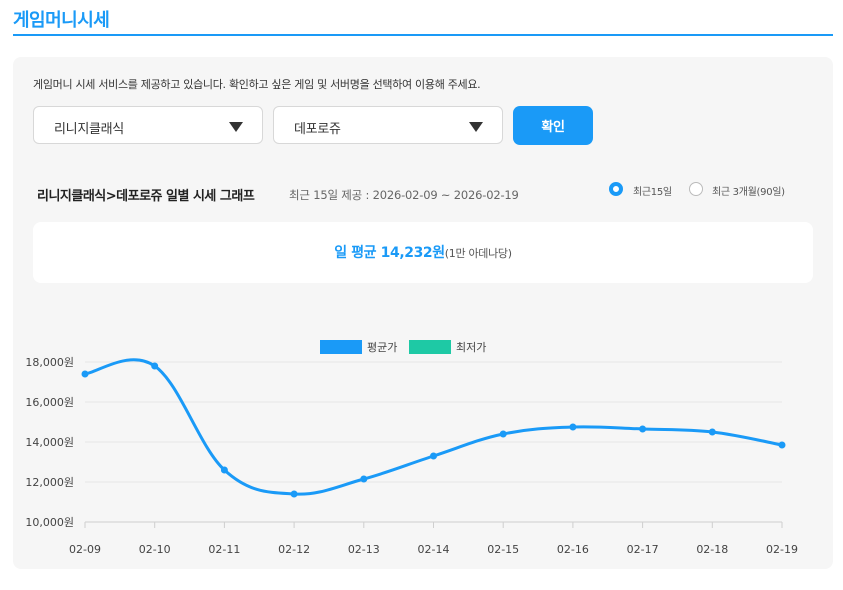 This screenshot has height=590, width=843. I want to click on y-tick-label: 18,000원, so click(49, 362).